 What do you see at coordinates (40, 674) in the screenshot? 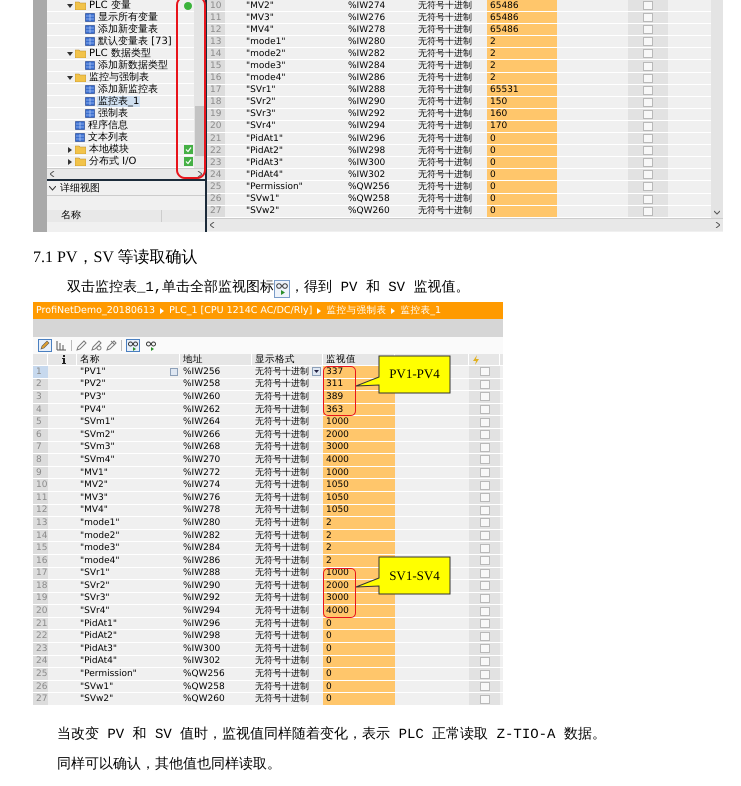
I see `row-number: 25` at bounding box center [40, 674].